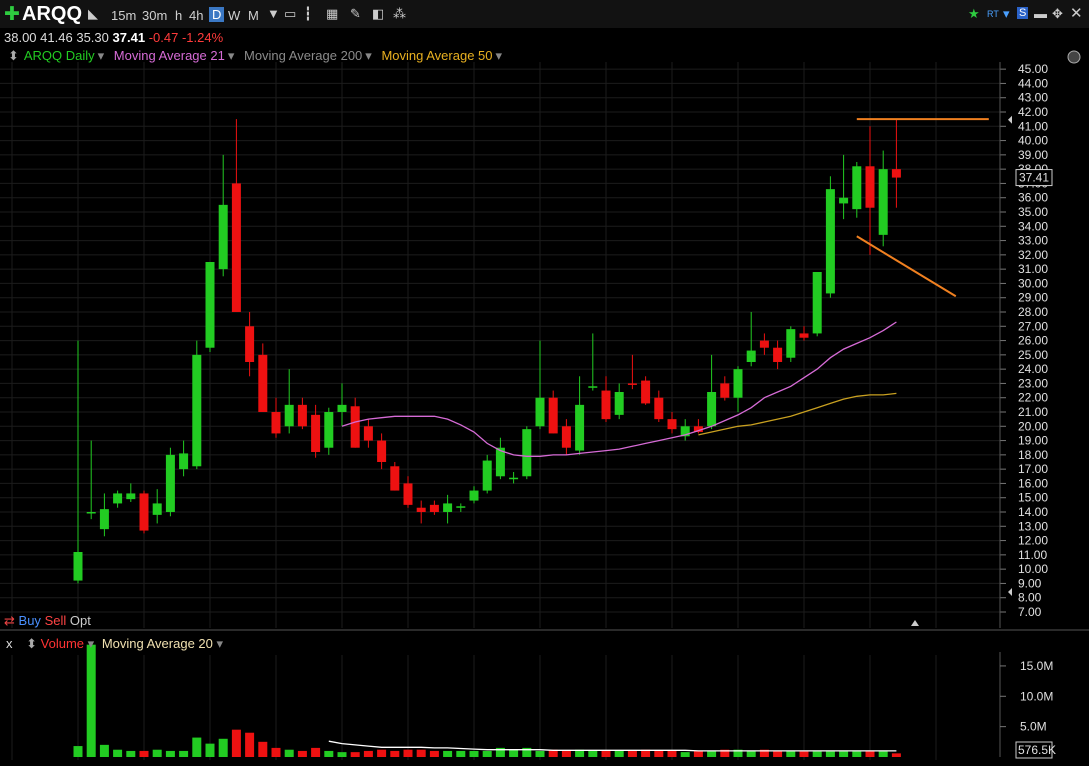 The width and height of the screenshot is (1089, 766). What do you see at coordinates (1040, 13) in the screenshot?
I see `save-icon: ▬` at bounding box center [1040, 13].